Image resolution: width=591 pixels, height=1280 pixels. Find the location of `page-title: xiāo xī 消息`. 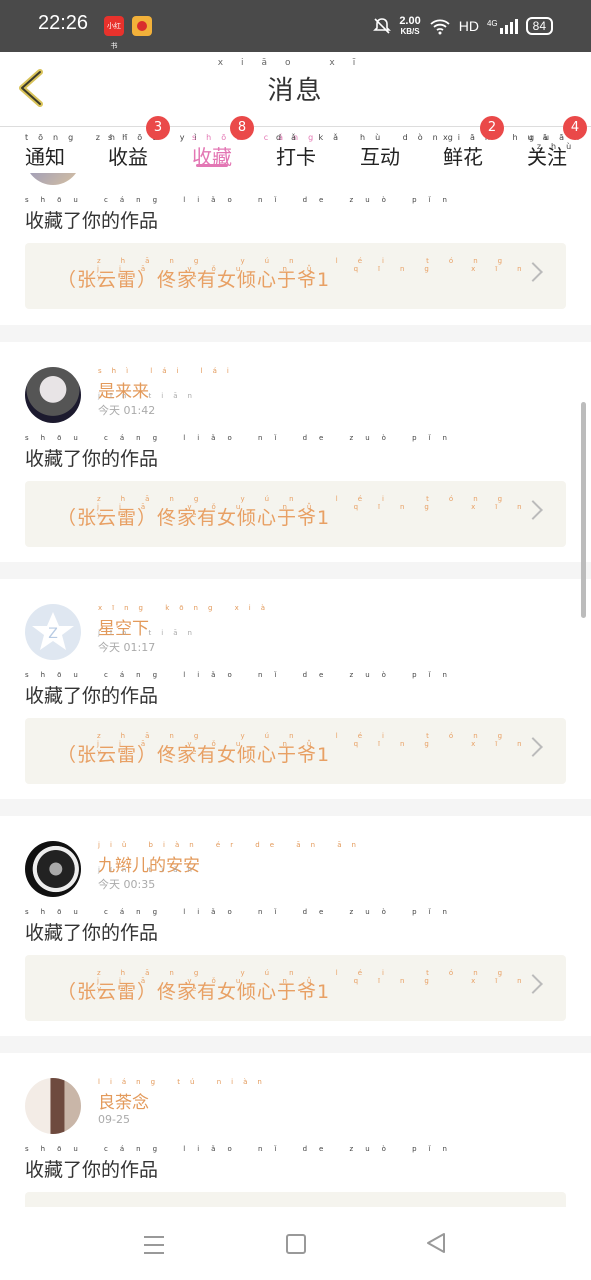

page-title: xiāo xī 消息 is located at coordinates (295, 82).